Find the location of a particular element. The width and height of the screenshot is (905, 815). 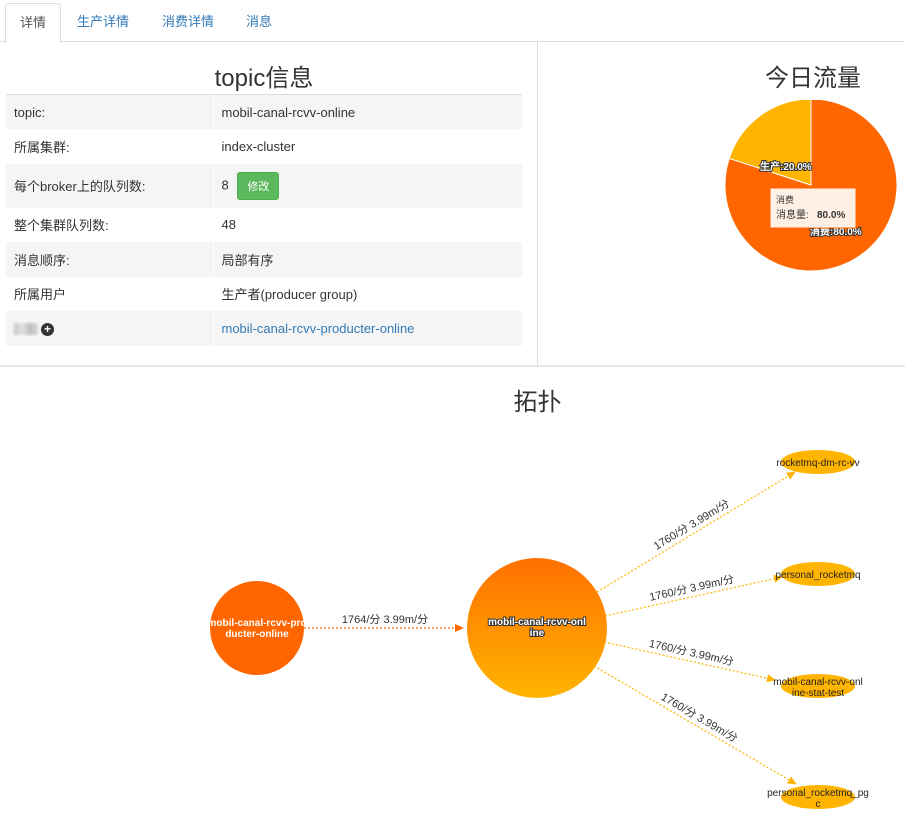

table-row: 所属集群: index-cluster is located at coordinates (264, 146).